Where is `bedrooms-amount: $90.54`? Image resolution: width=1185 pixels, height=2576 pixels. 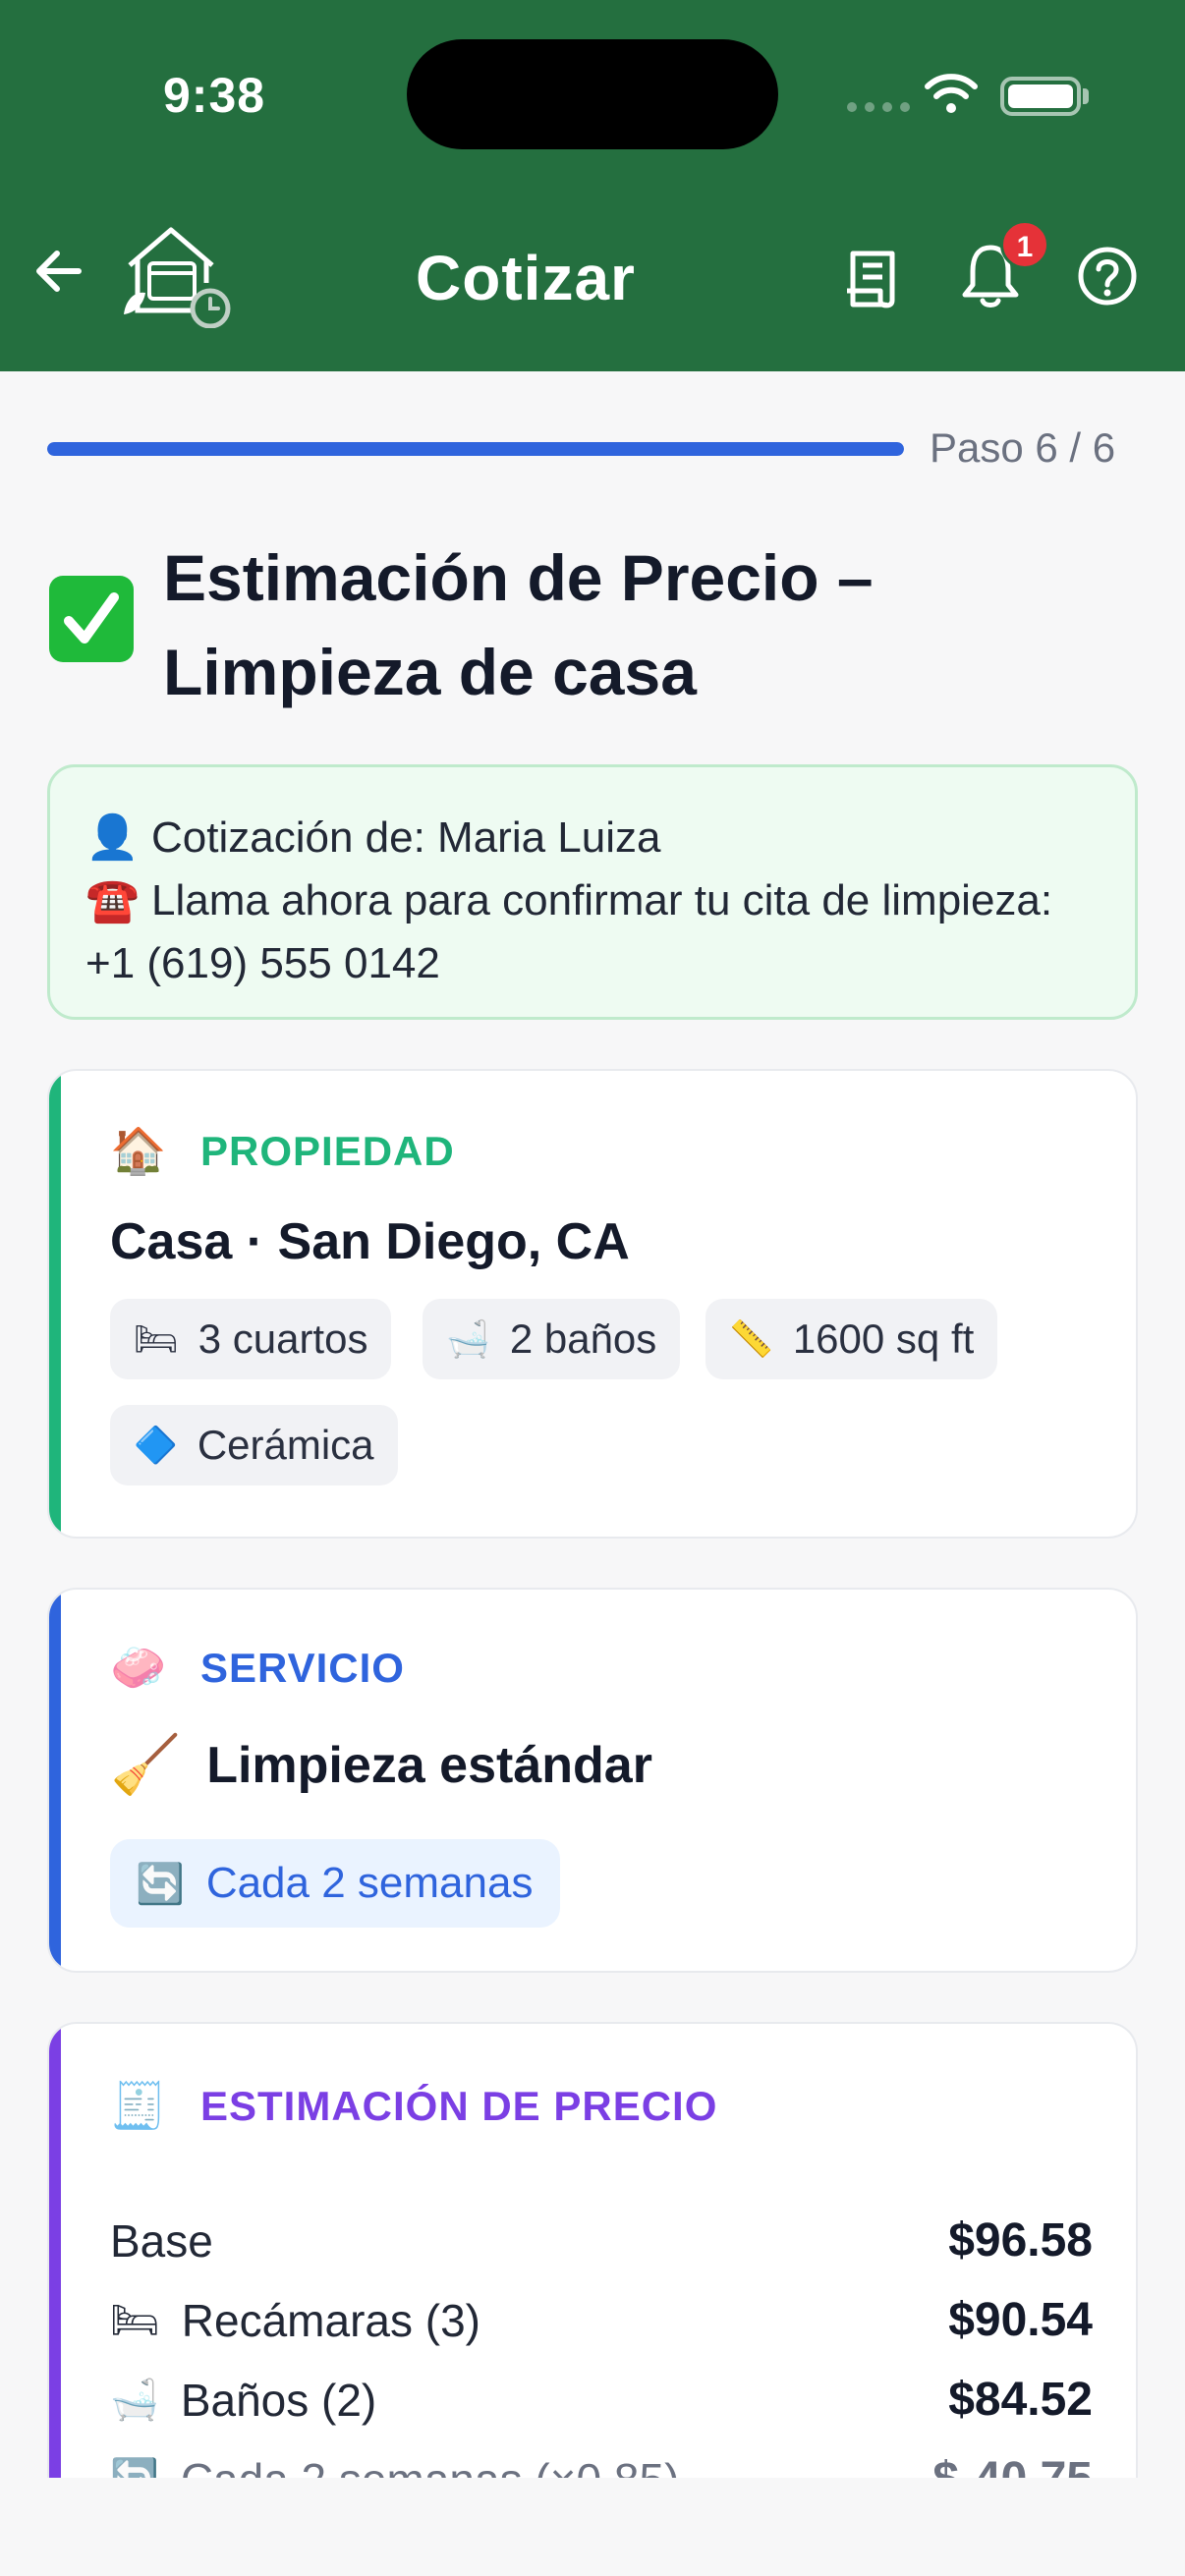
bedrooms-amount: $90.54 is located at coordinates (1021, 2320).